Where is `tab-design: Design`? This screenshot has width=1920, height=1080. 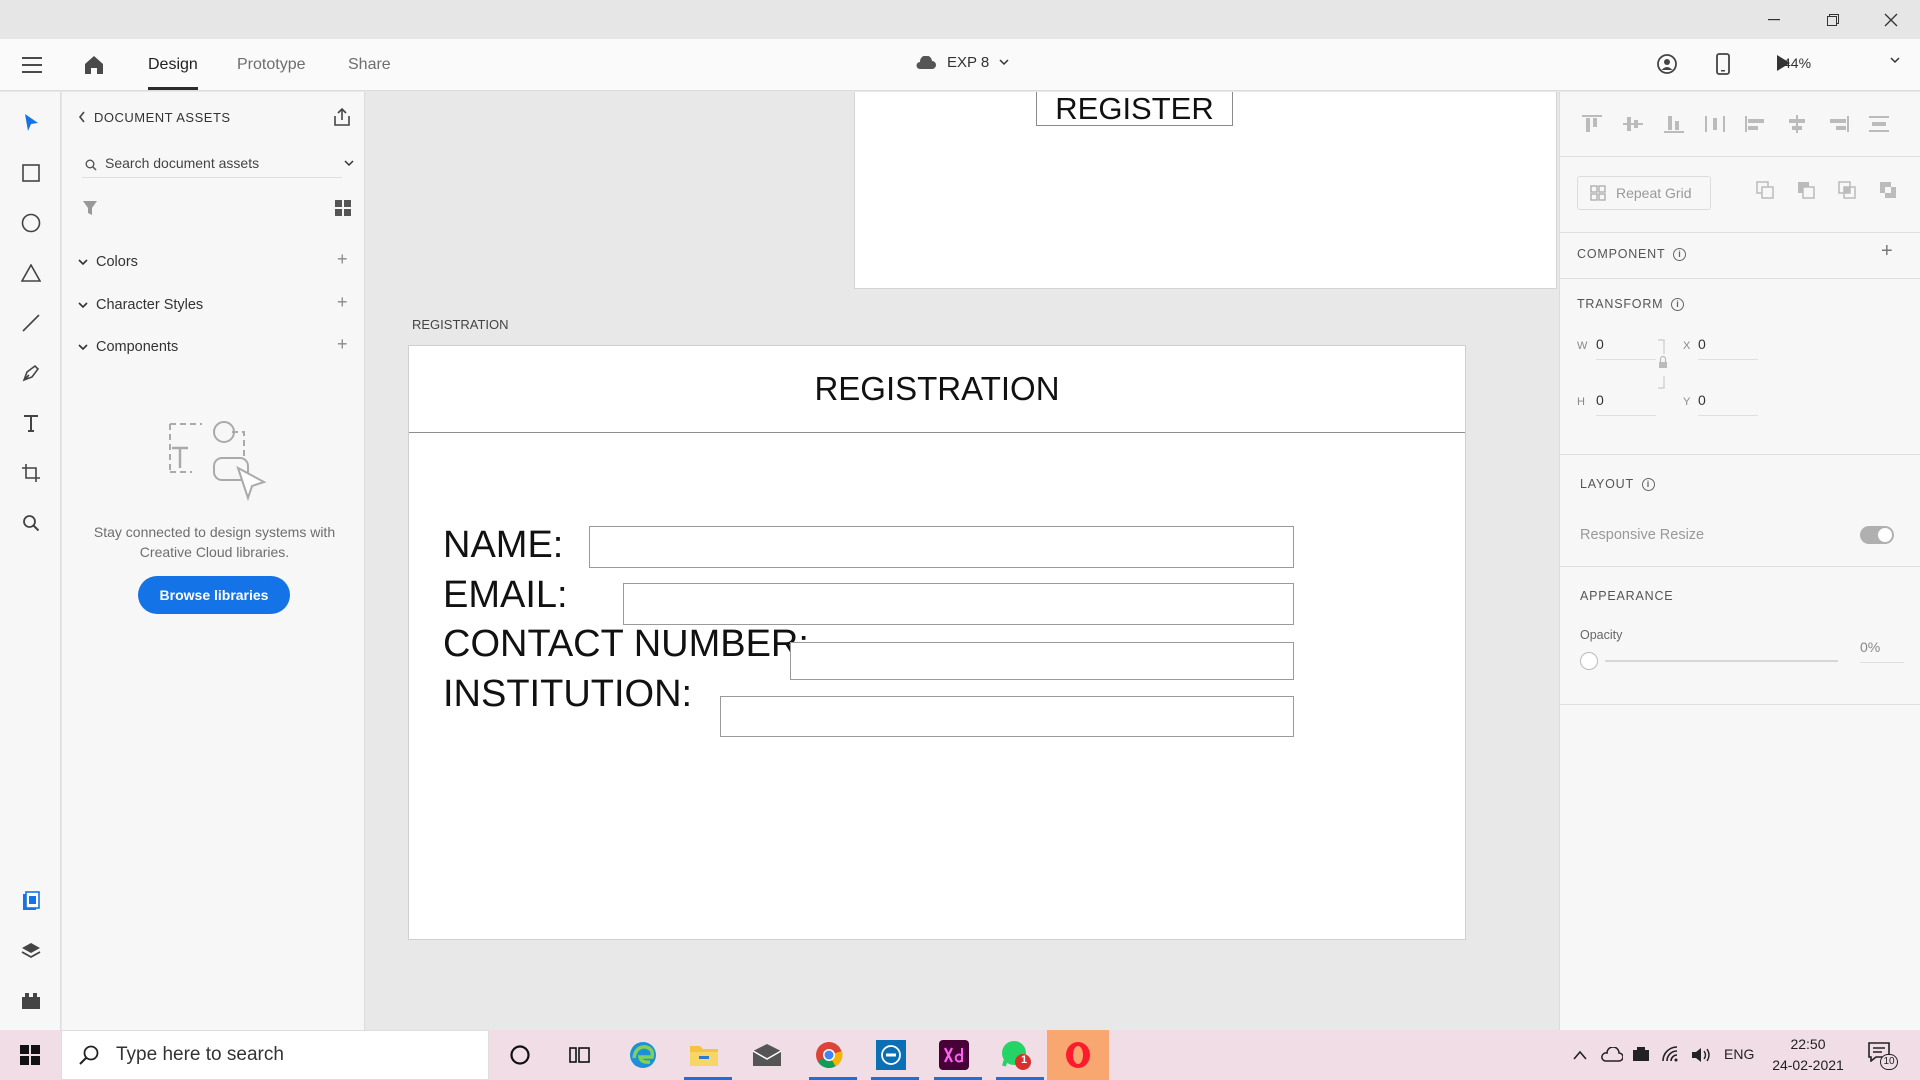 tab-design: Design is located at coordinates (173, 73).